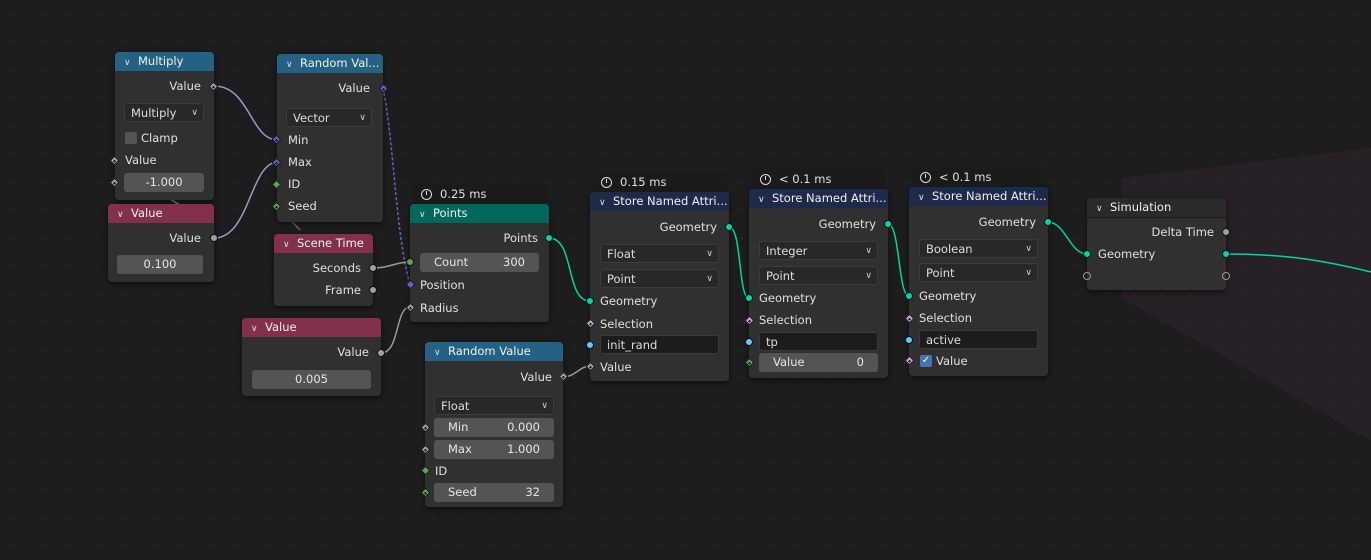 The width and height of the screenshot is (1371, 560). I want to click on count-socket, so click(410, 262).